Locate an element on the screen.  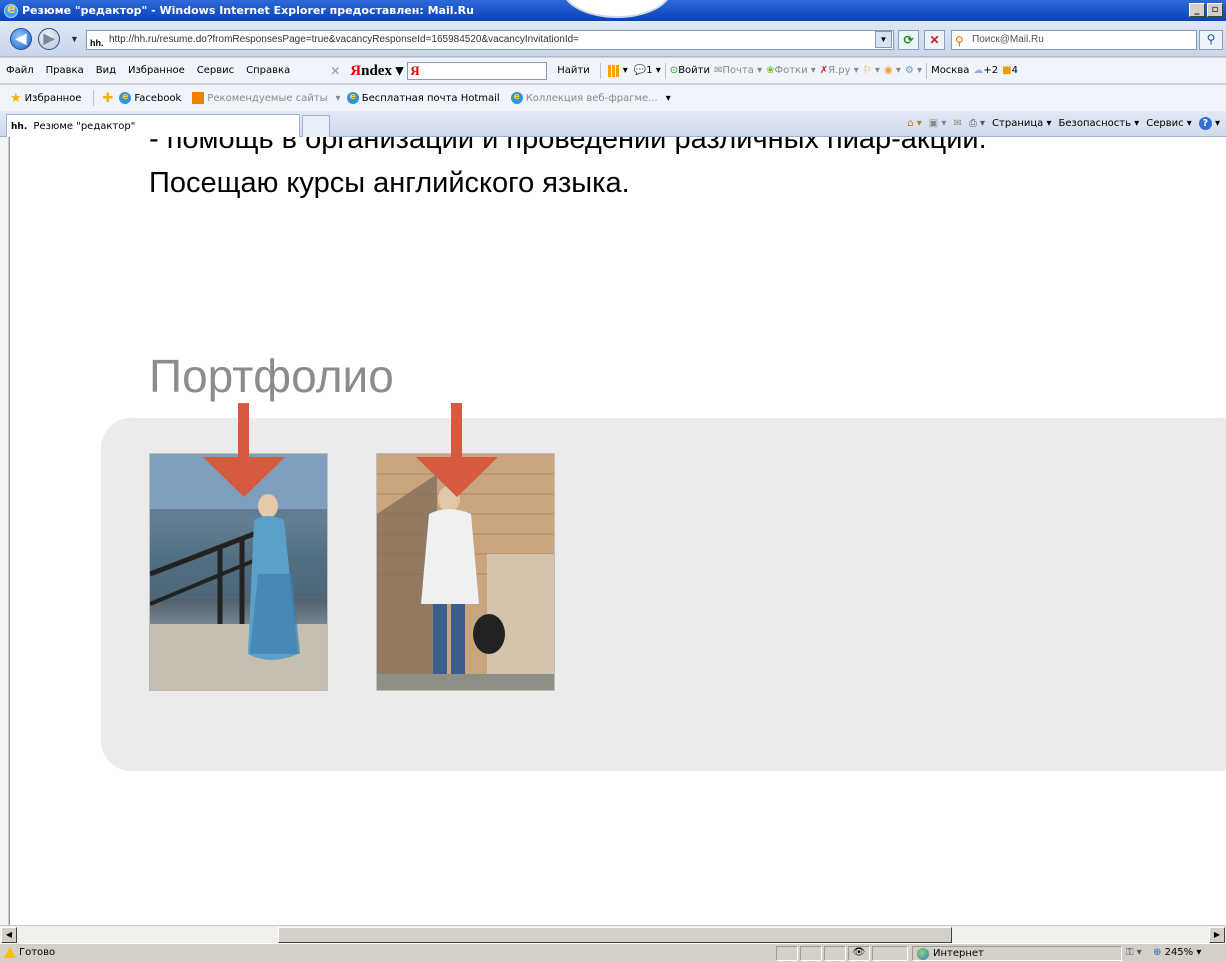
search-input: ⚲ Поиск@Mail.Ru is located at coordinates (1074, 40).